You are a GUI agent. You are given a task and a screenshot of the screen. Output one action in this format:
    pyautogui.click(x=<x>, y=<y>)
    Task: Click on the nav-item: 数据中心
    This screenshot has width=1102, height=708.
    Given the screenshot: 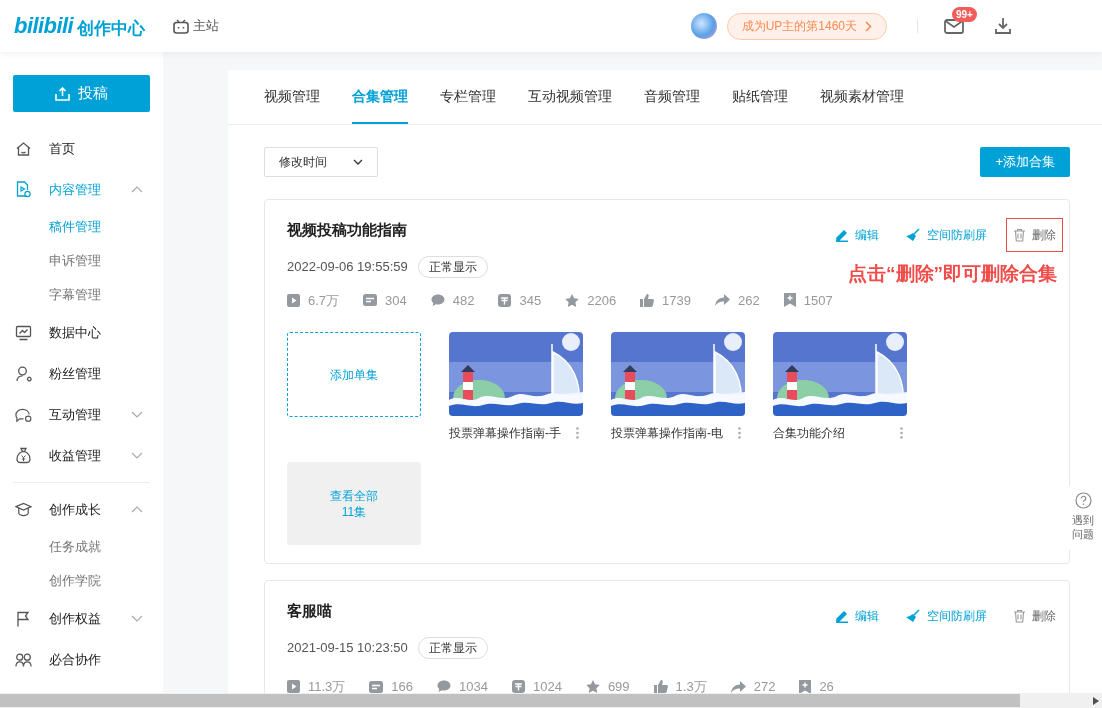 What is the action you would take?
    pyautogui.click(x=75, y=332)
    